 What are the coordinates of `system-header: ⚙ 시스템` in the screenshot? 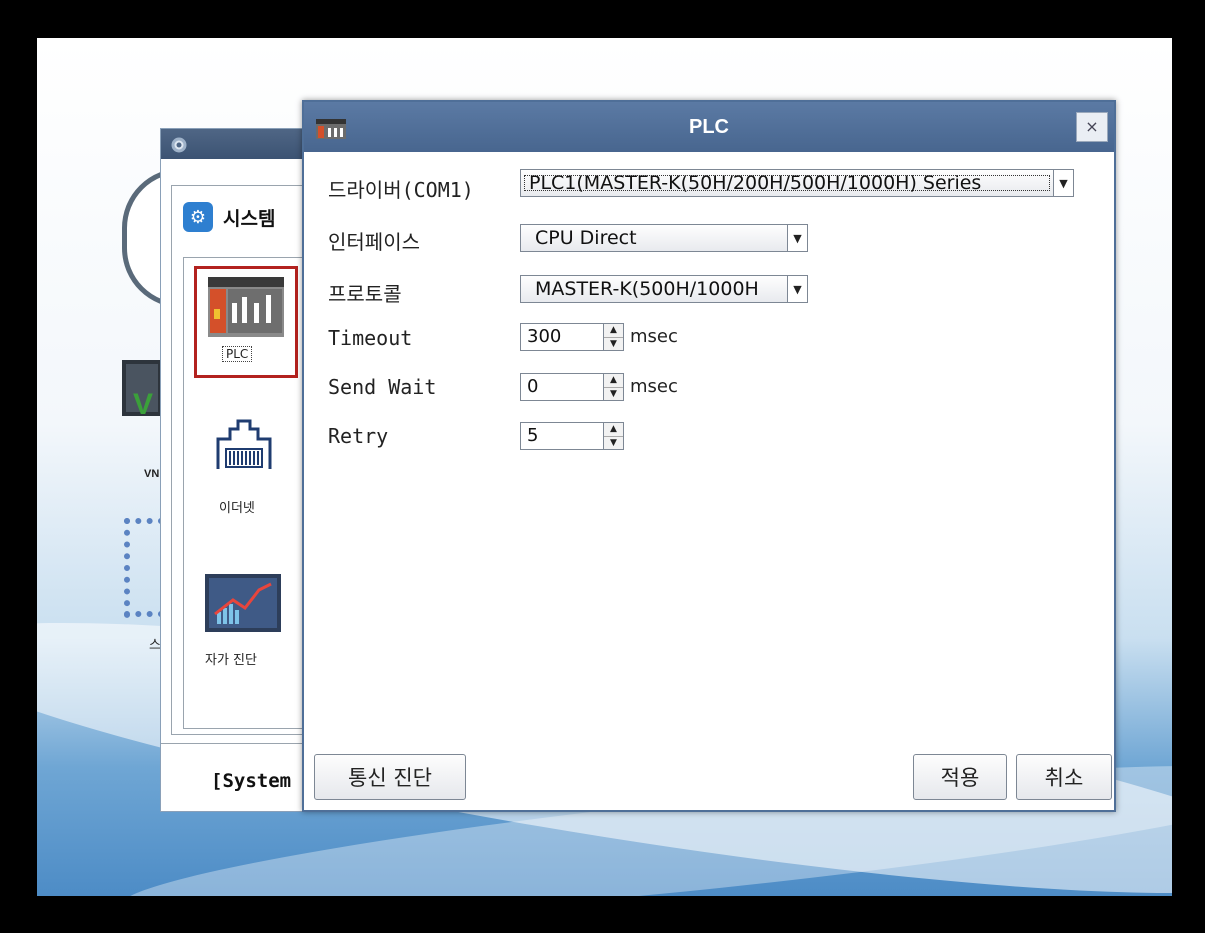 It's located at (229, 217).